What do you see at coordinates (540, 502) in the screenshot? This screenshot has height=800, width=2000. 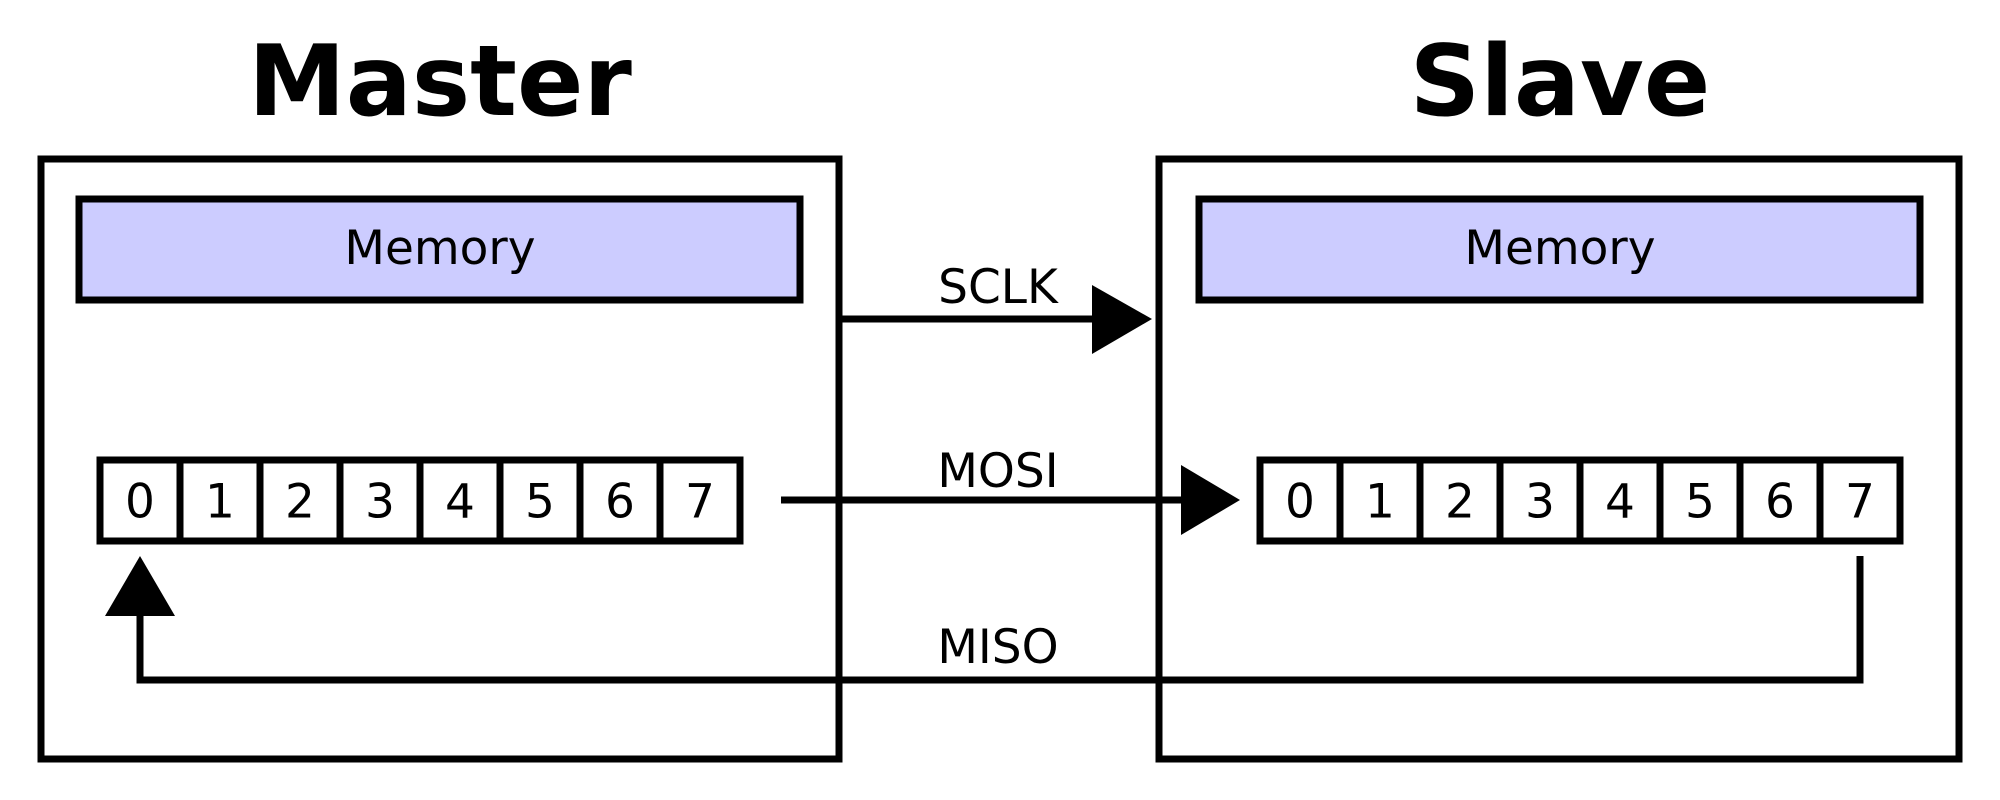 I see `master-register-bit-label: 5` at bounding box center [540, 502].